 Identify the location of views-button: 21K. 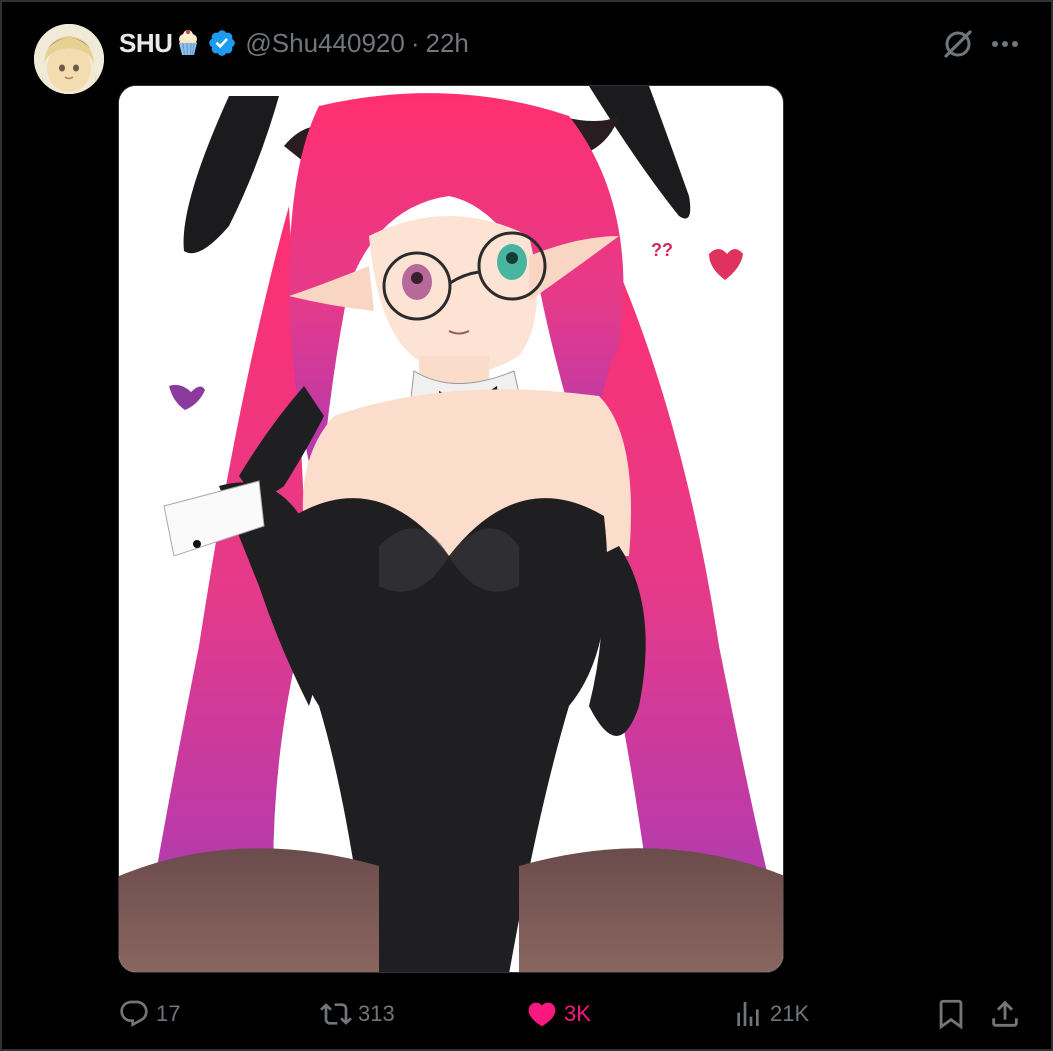
(770, 1014).